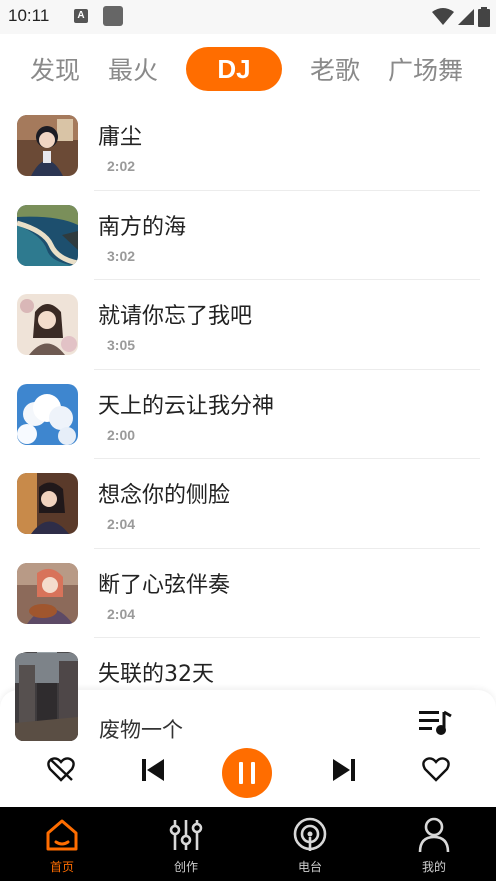 Image resolution: width=496 pixels, height=881 pixels. Describe the element at coordinates (425, 69) in the screenshot. I see `tab-square-dance: 广场舞` at that location.